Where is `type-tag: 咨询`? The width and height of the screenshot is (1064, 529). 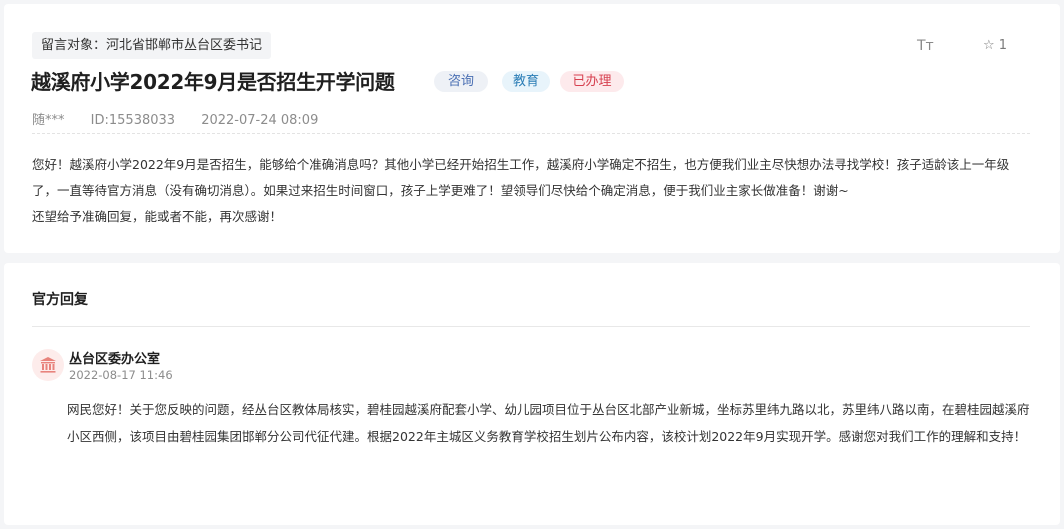
type-tag: 咨询 is located at coordinates (461, 81).